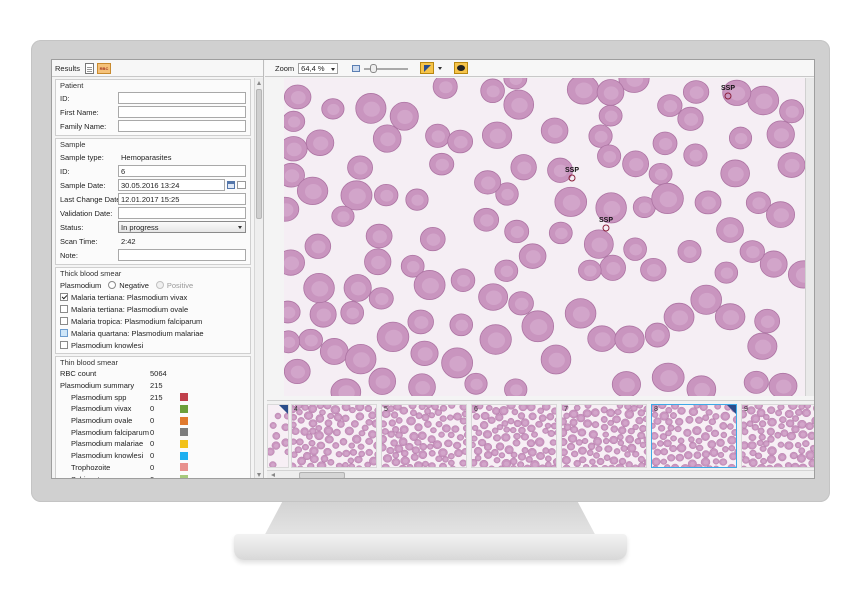 The image size is (860, 606). Describe the element at coordinates (153, 297) in the screenshot. I see `species-option: Malaria tertiana: Plasmodium vivax` at that location.